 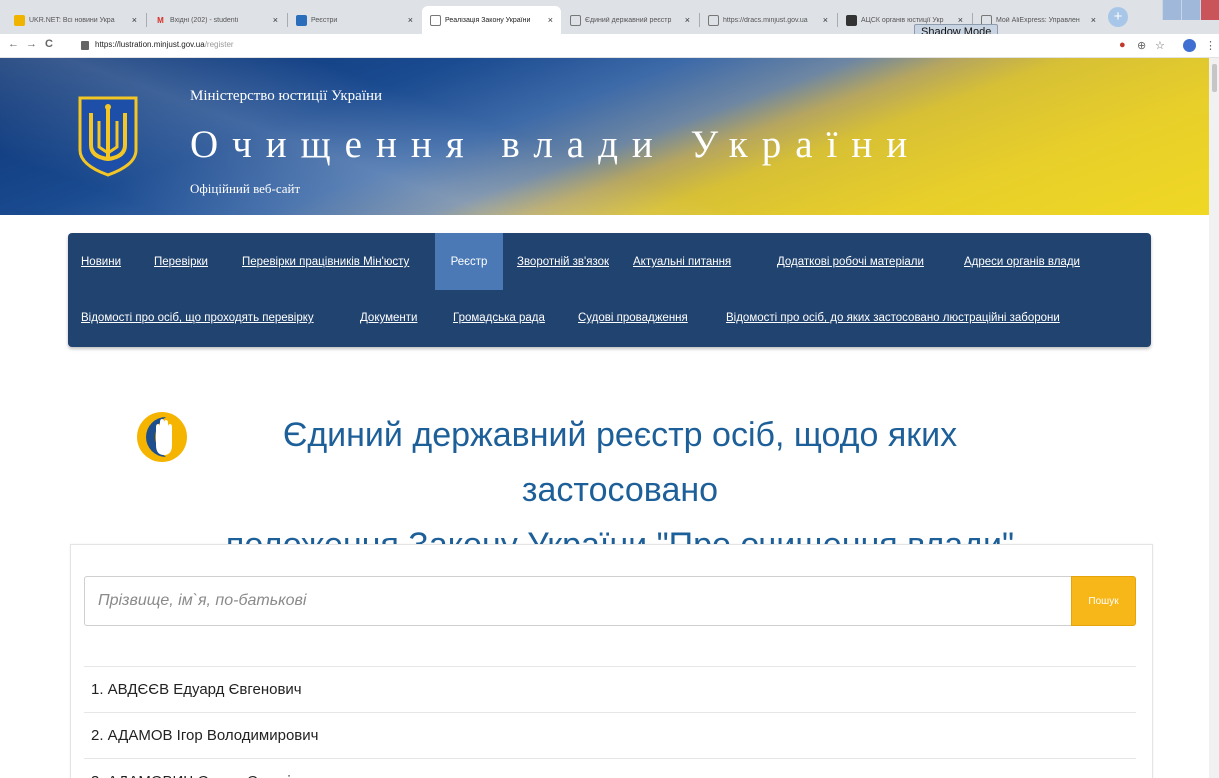 I want to click on extension-icon: ●, so click(x=1122, y=45).